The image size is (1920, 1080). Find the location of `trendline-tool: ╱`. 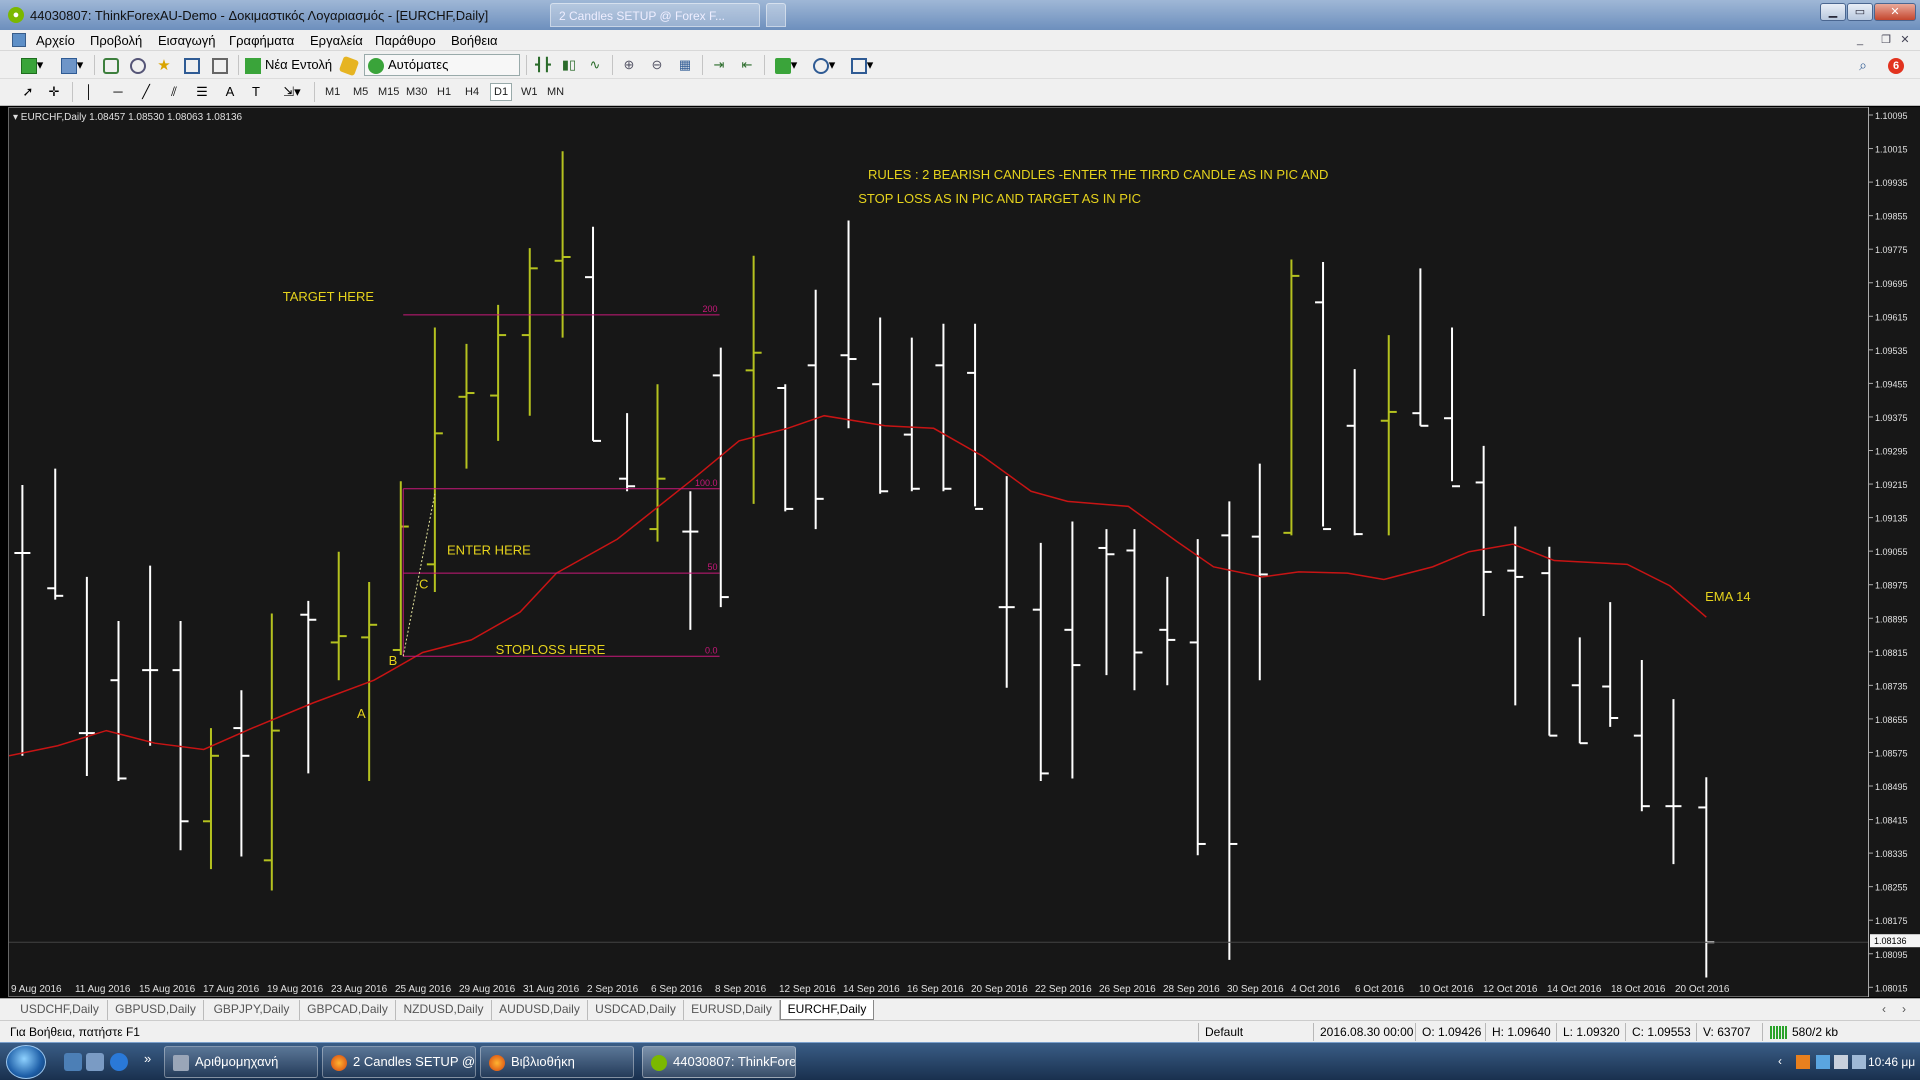

trendline-tool: ╱ is located at coordinates (146, 92).